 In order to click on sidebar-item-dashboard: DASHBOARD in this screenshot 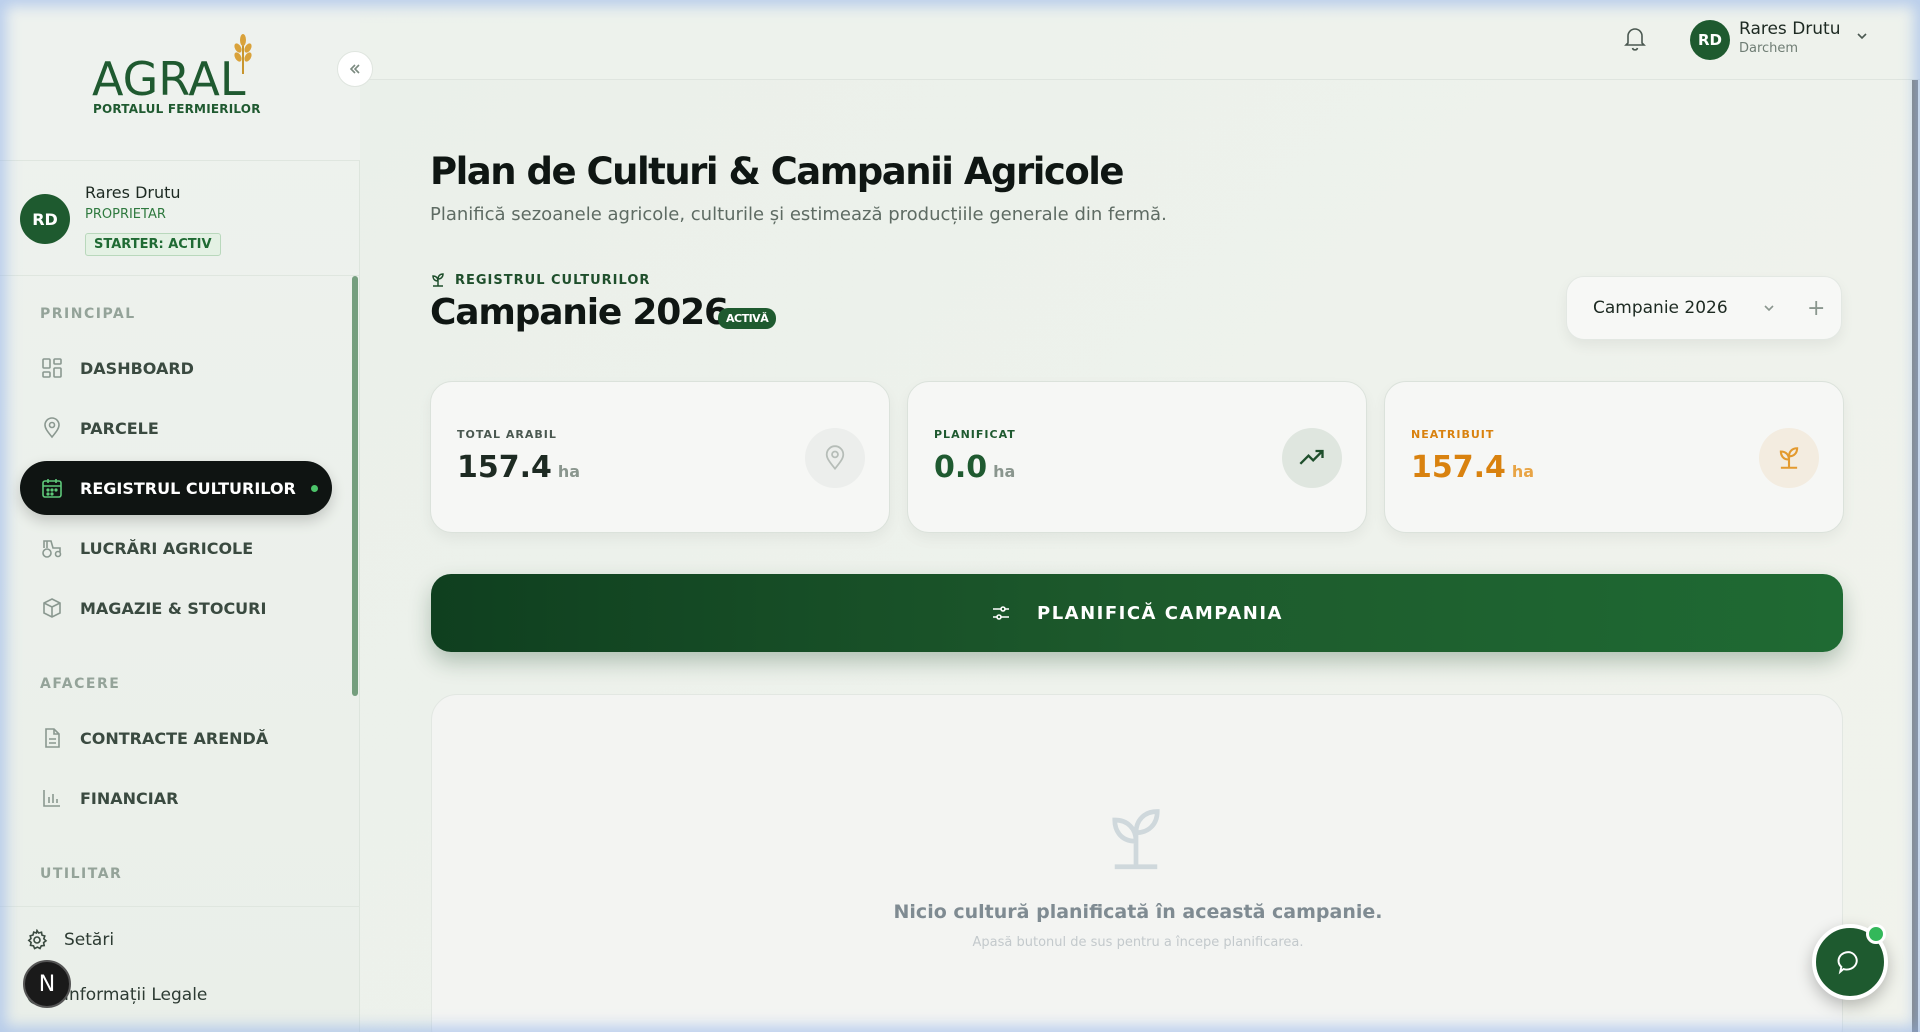, I will do `click(176, 368)`.